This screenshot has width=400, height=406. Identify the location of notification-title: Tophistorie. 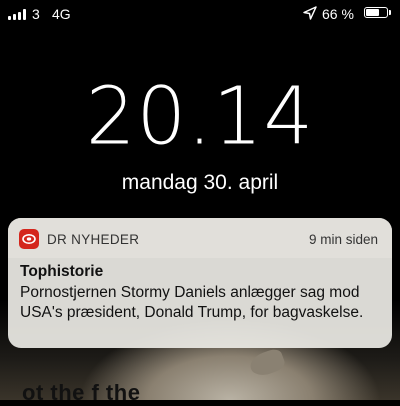
(62, 271).